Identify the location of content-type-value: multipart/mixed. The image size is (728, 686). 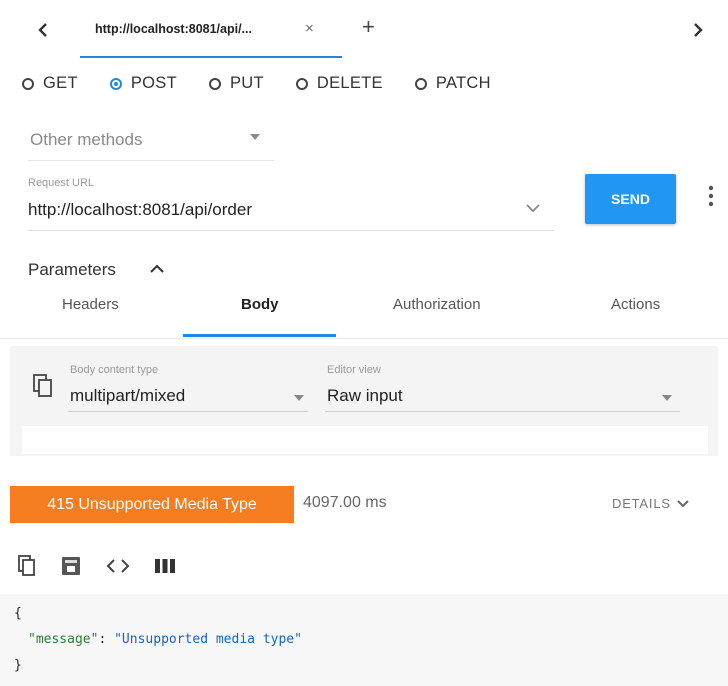
(128, 395).